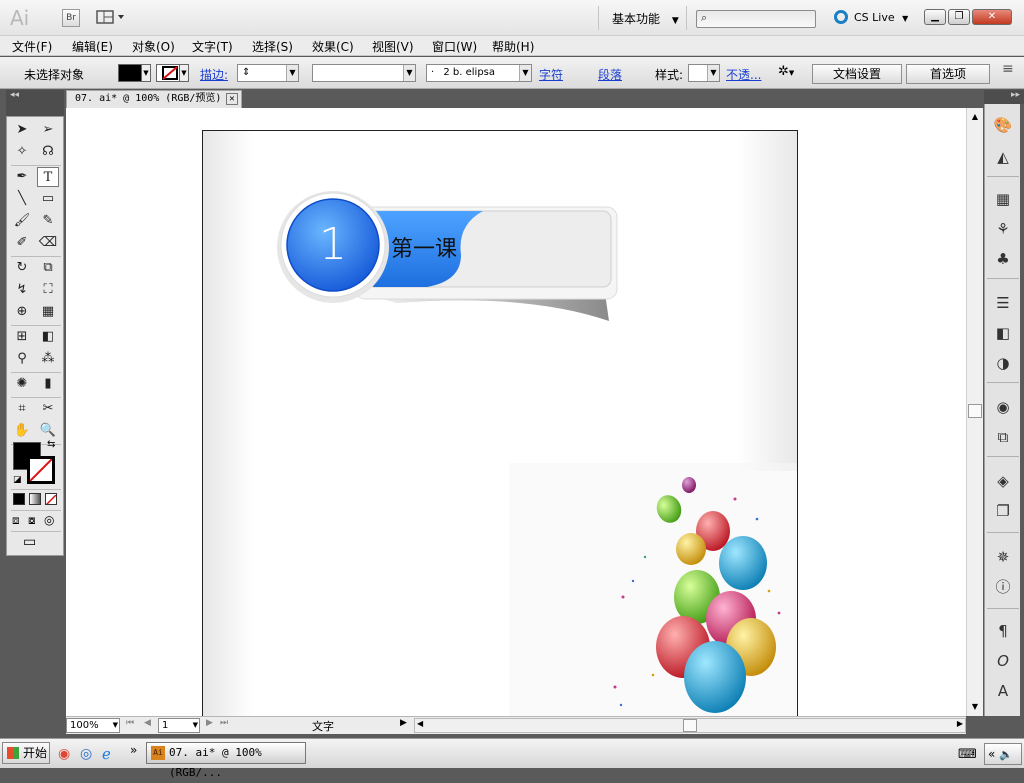 This screenshot has width=1024, height=783. Describe the element at coordinates (272, 46) in the screenshot. I see `menu-select: 选择(S)` at that location.